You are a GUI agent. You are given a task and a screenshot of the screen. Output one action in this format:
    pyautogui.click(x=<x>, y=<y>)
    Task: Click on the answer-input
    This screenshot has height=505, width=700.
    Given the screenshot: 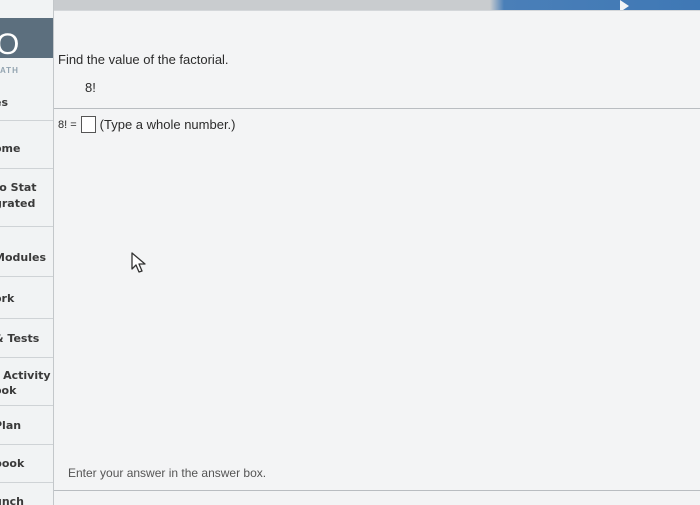 What is the action you would take?
    pyautogui.click(x=88, y=124)
    